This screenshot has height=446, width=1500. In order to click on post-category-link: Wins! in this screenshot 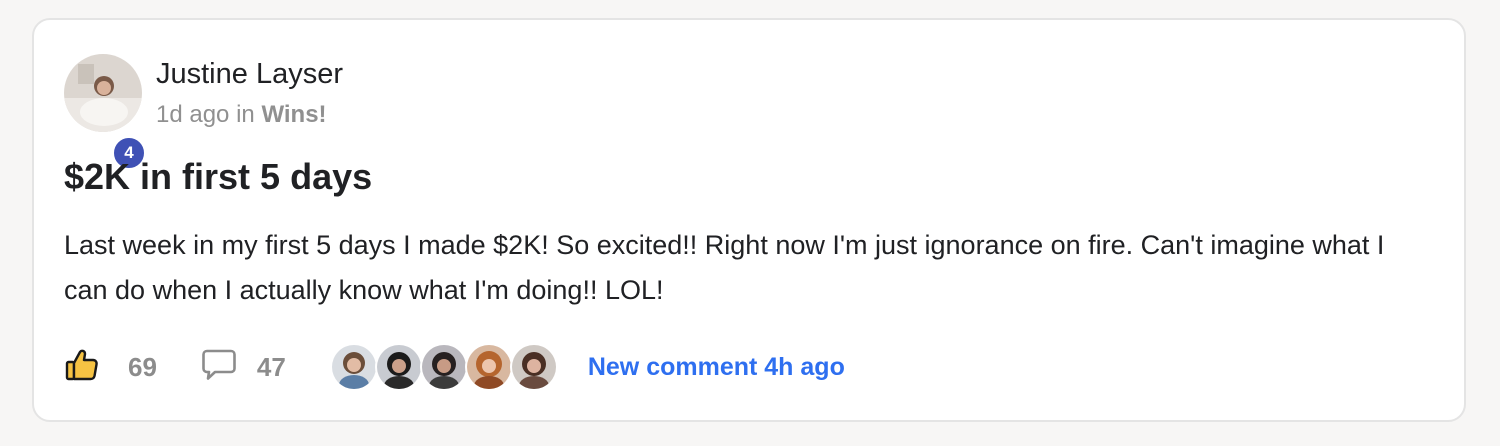, I will do `click(293, 114)`.